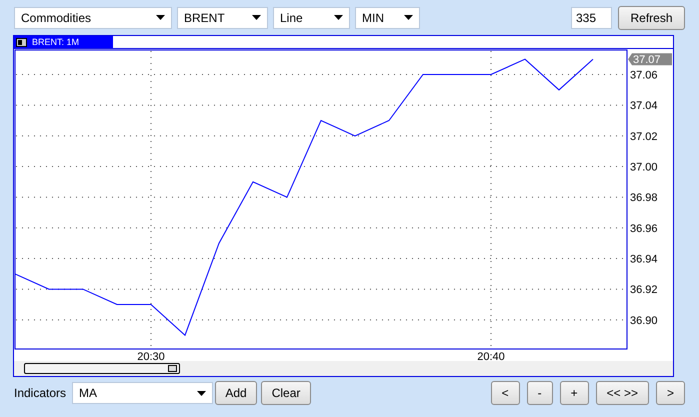 The height and width of the screenshot is (417, 699). I want to click on interval-dropdown: MIN, so click(387, 17).